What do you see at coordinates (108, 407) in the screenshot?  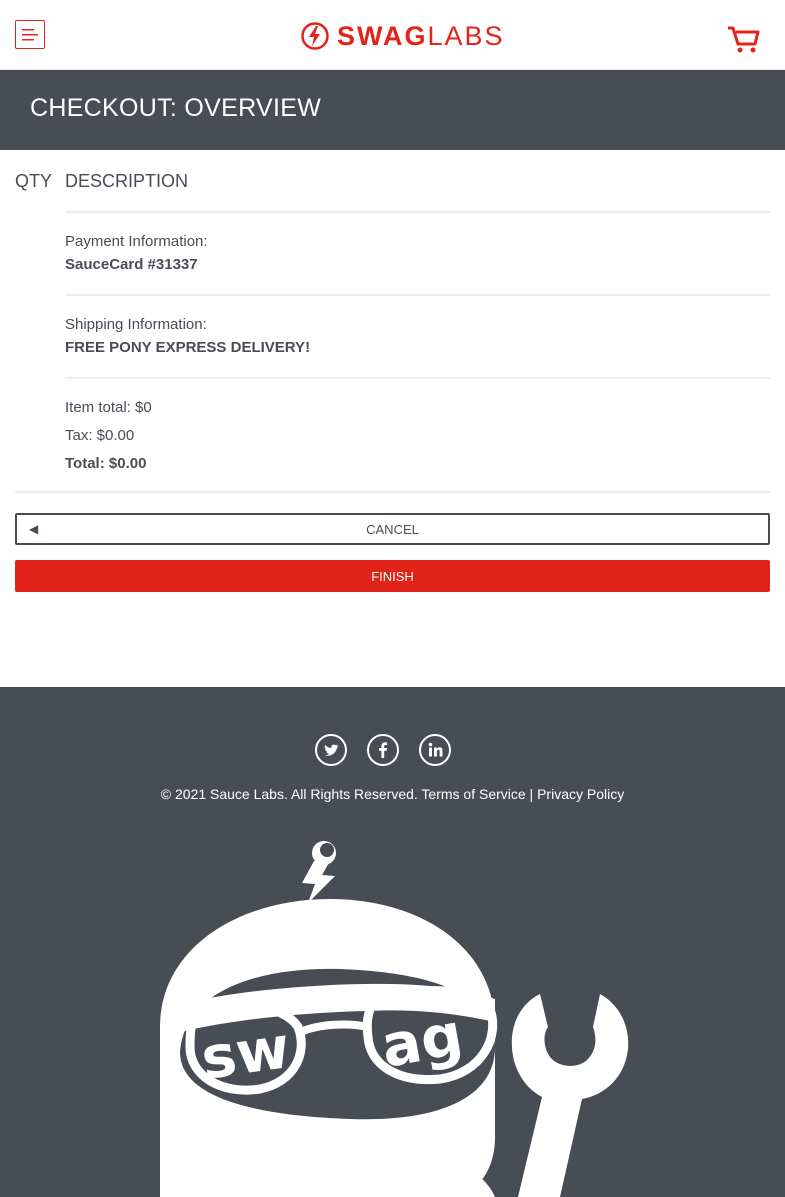 I see `item-total: Item total: $0` at bounding box center [108, 407].